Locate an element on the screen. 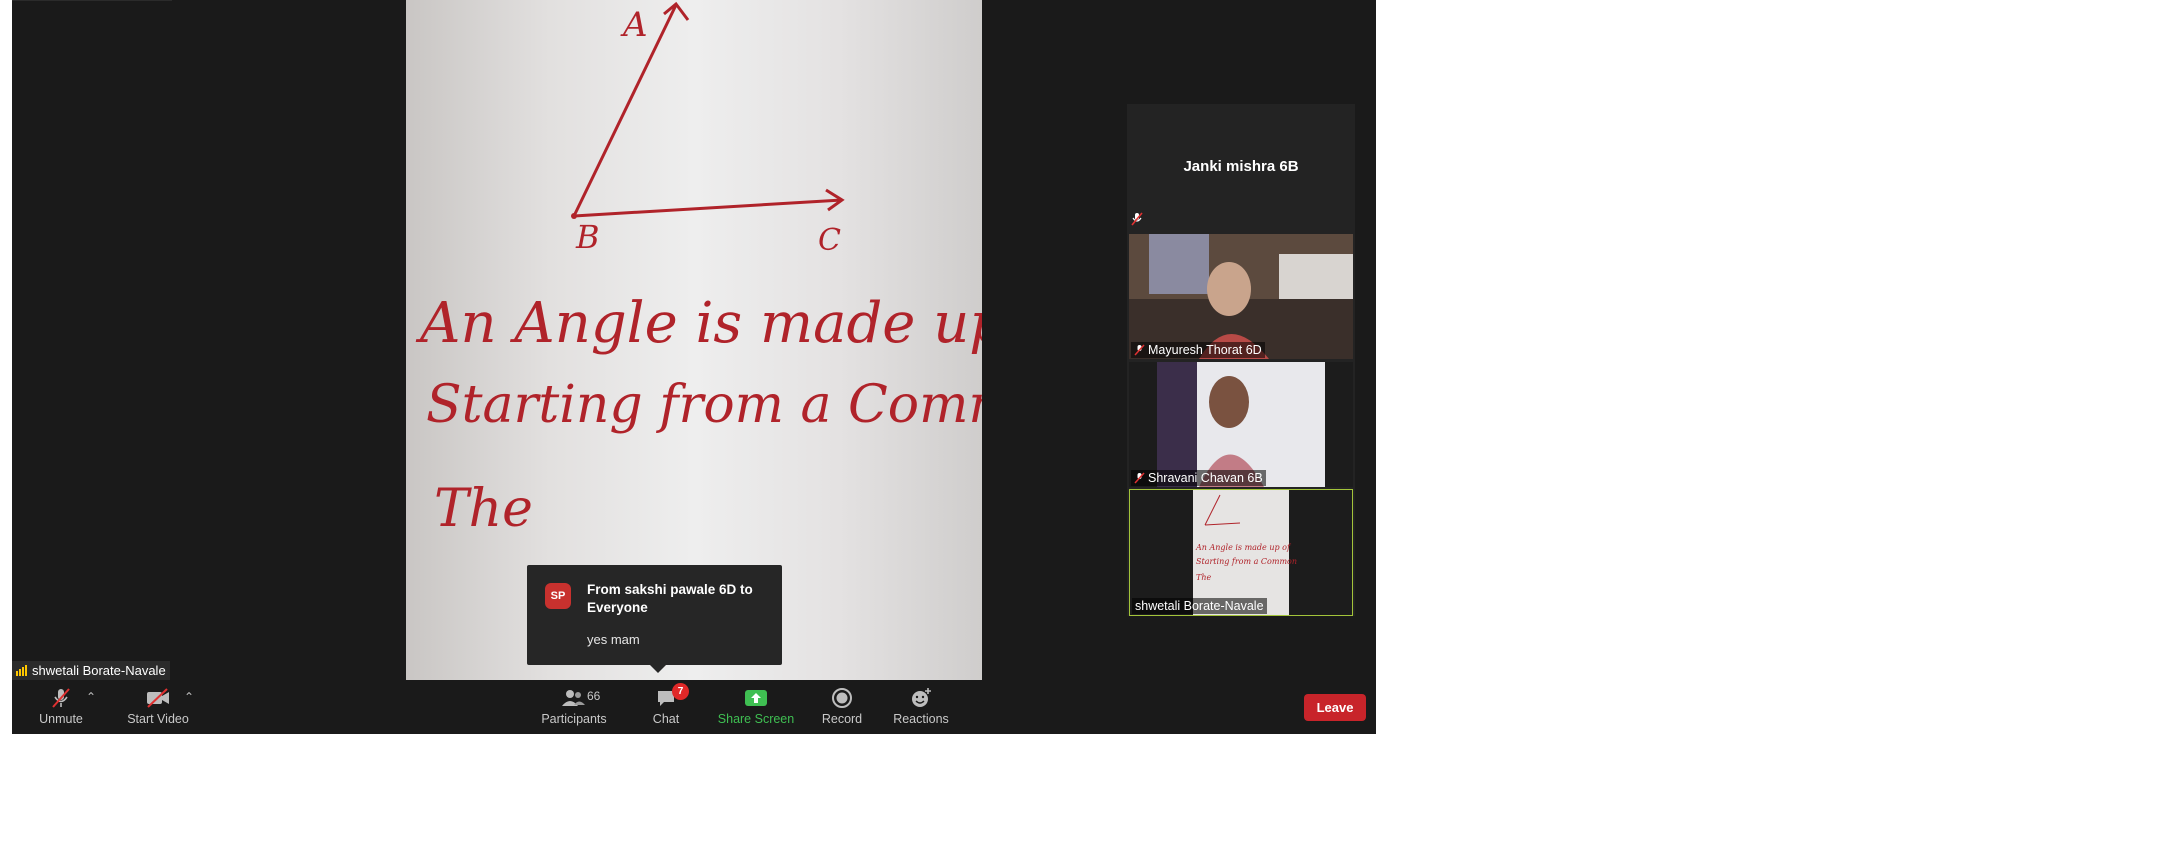  tile-name-label: Shravani Chavan 6B is located at coordinates (1198, 478).